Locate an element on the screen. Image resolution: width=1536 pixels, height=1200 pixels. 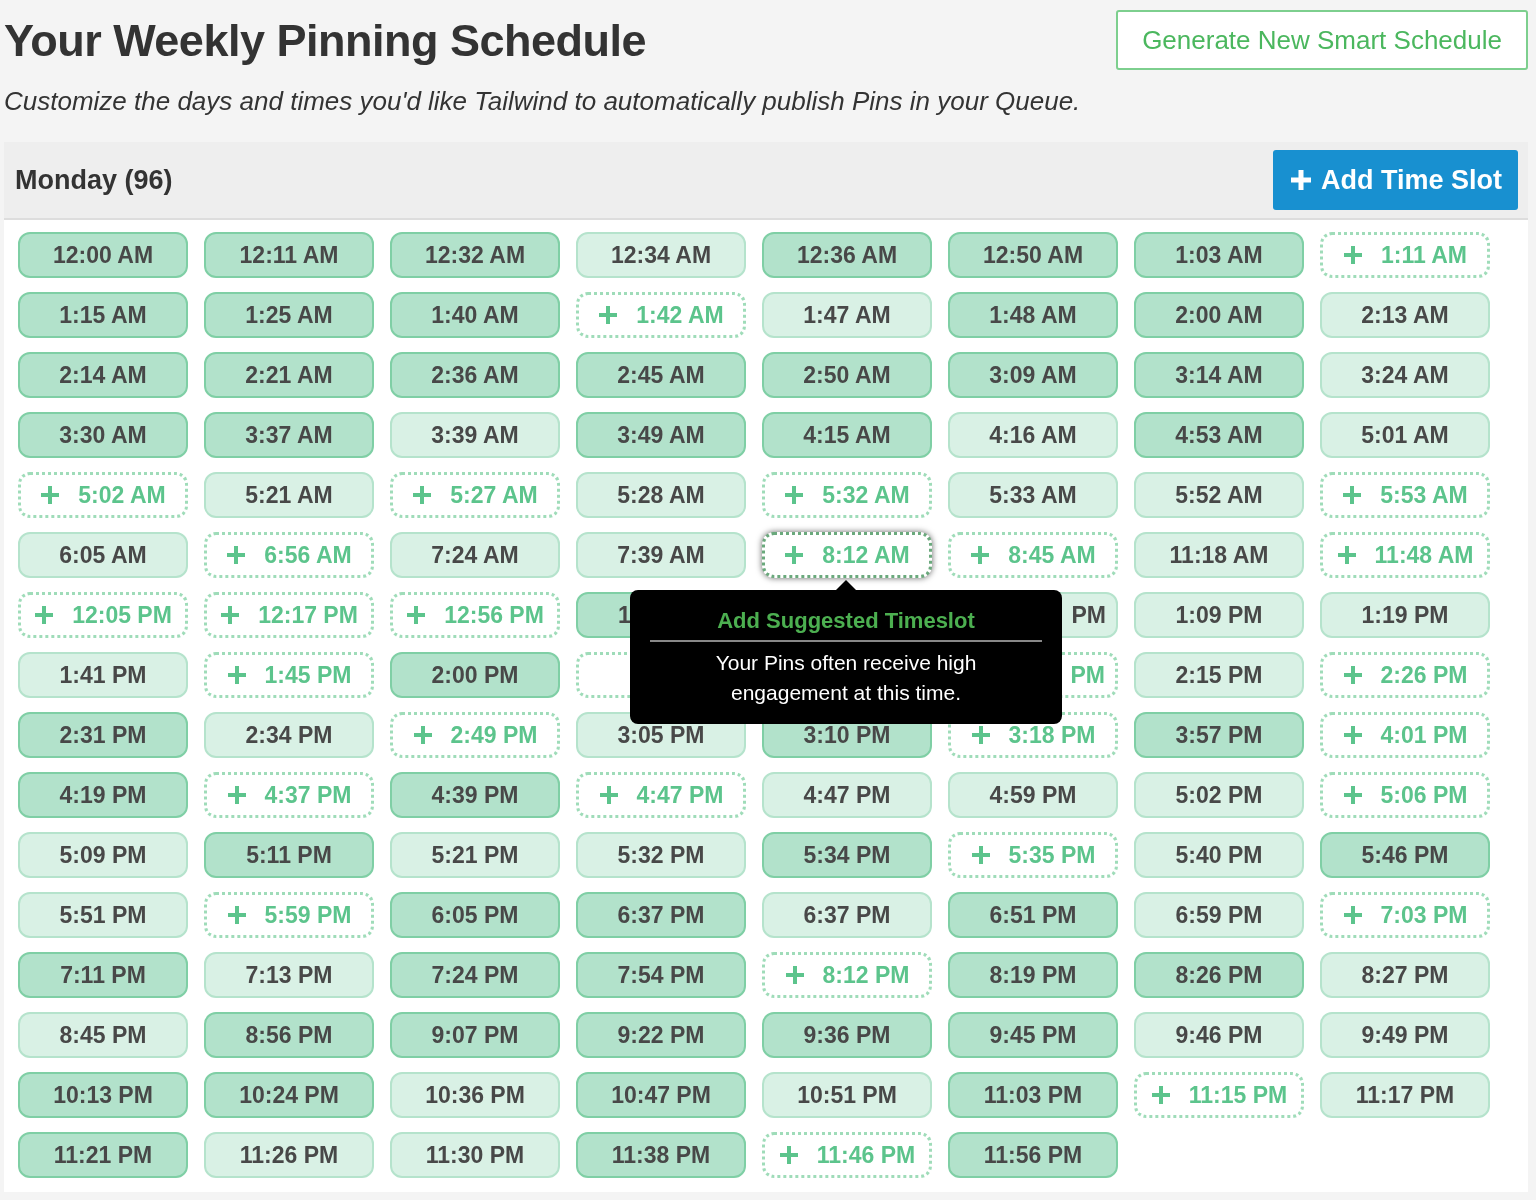
time-slot: 4:39 PM is located at coordinates (475, 795).